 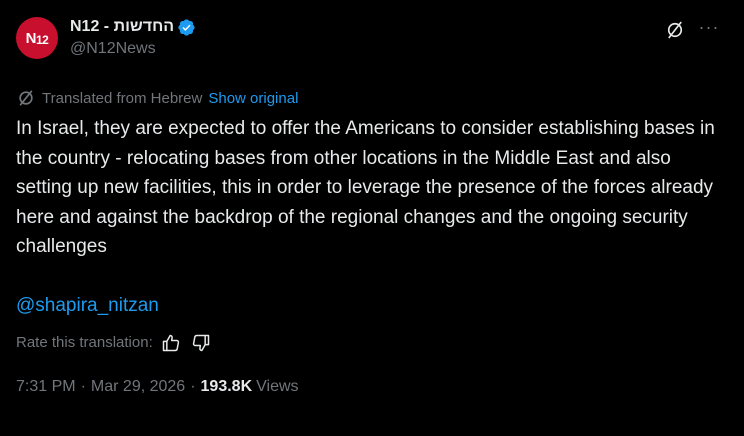 I want to click on grok-slash-icon, so click(x=675, y=30).